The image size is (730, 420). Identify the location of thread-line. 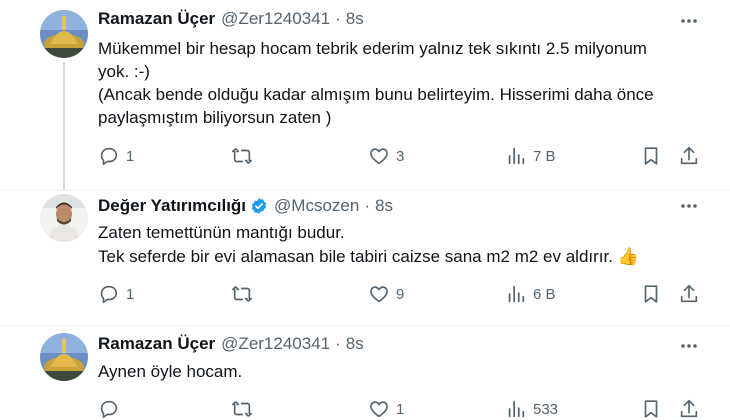
(64, 126).